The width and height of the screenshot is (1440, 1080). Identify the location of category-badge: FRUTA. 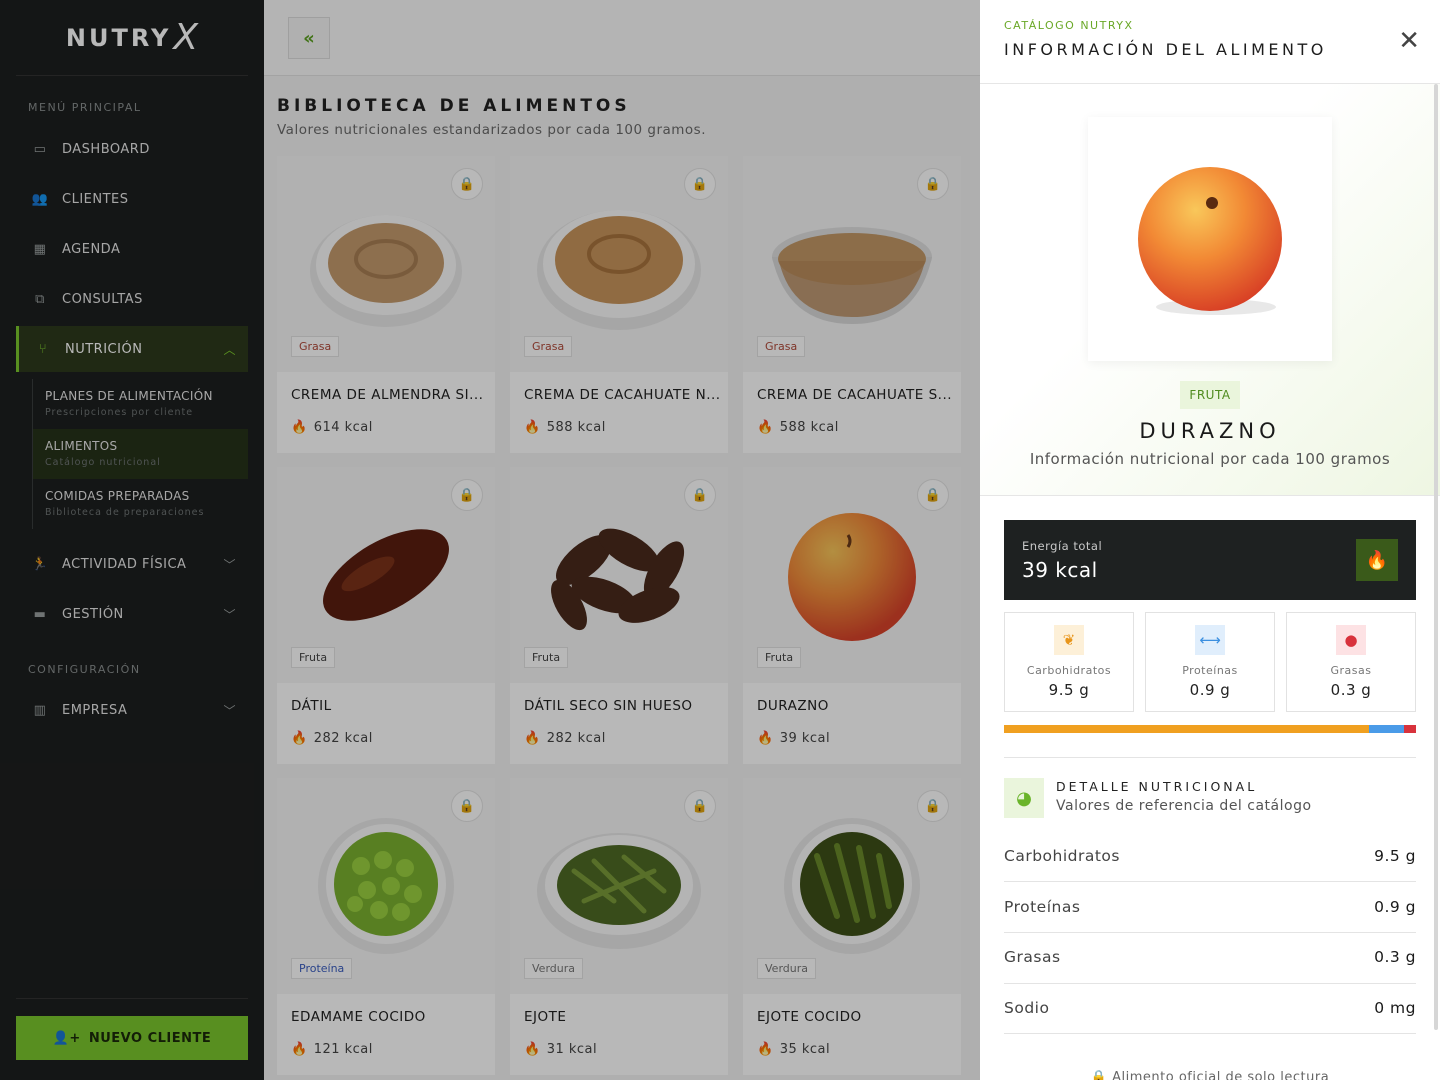
(1210, 395).